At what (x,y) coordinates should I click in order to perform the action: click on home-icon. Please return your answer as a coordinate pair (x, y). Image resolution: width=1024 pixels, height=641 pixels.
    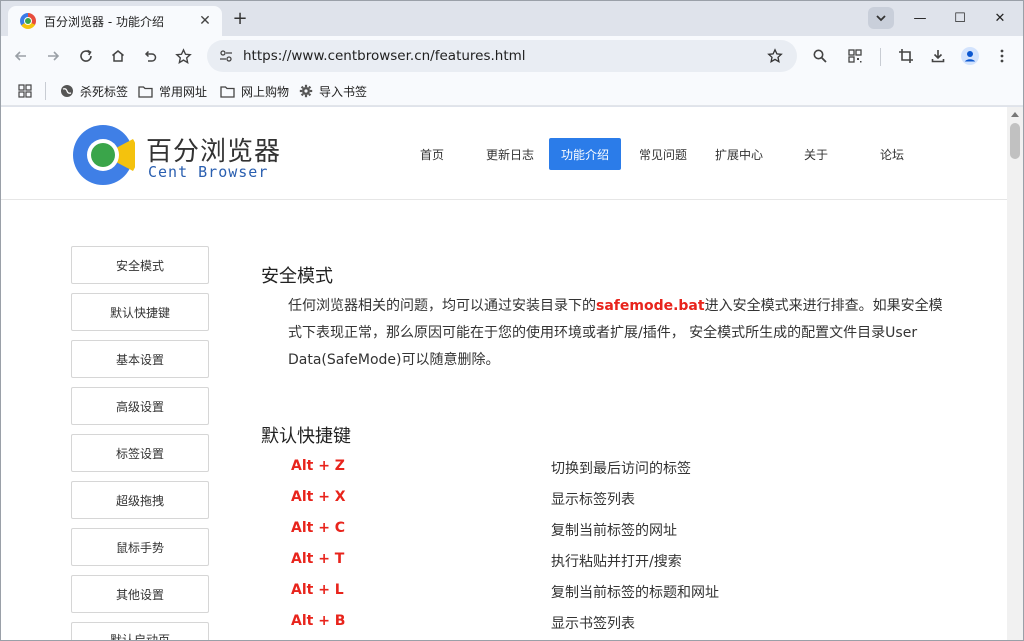
    Looking at the image, I should click on (118, 56).